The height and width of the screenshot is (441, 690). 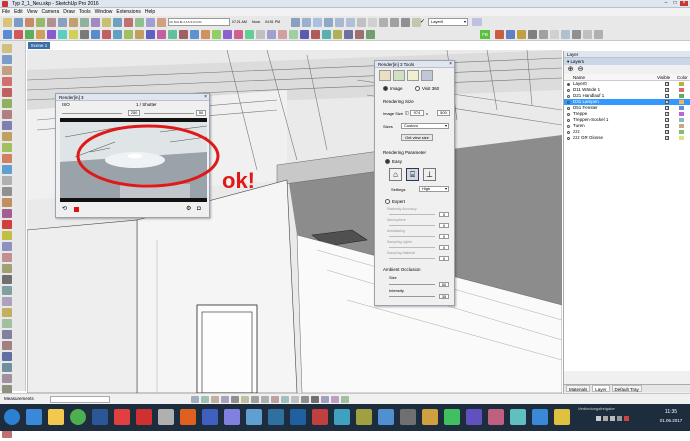 What do you see at coordinates (71, 12) in the screenshot?
I see `menu-draw: Draw` at bounding box center [71, 12].